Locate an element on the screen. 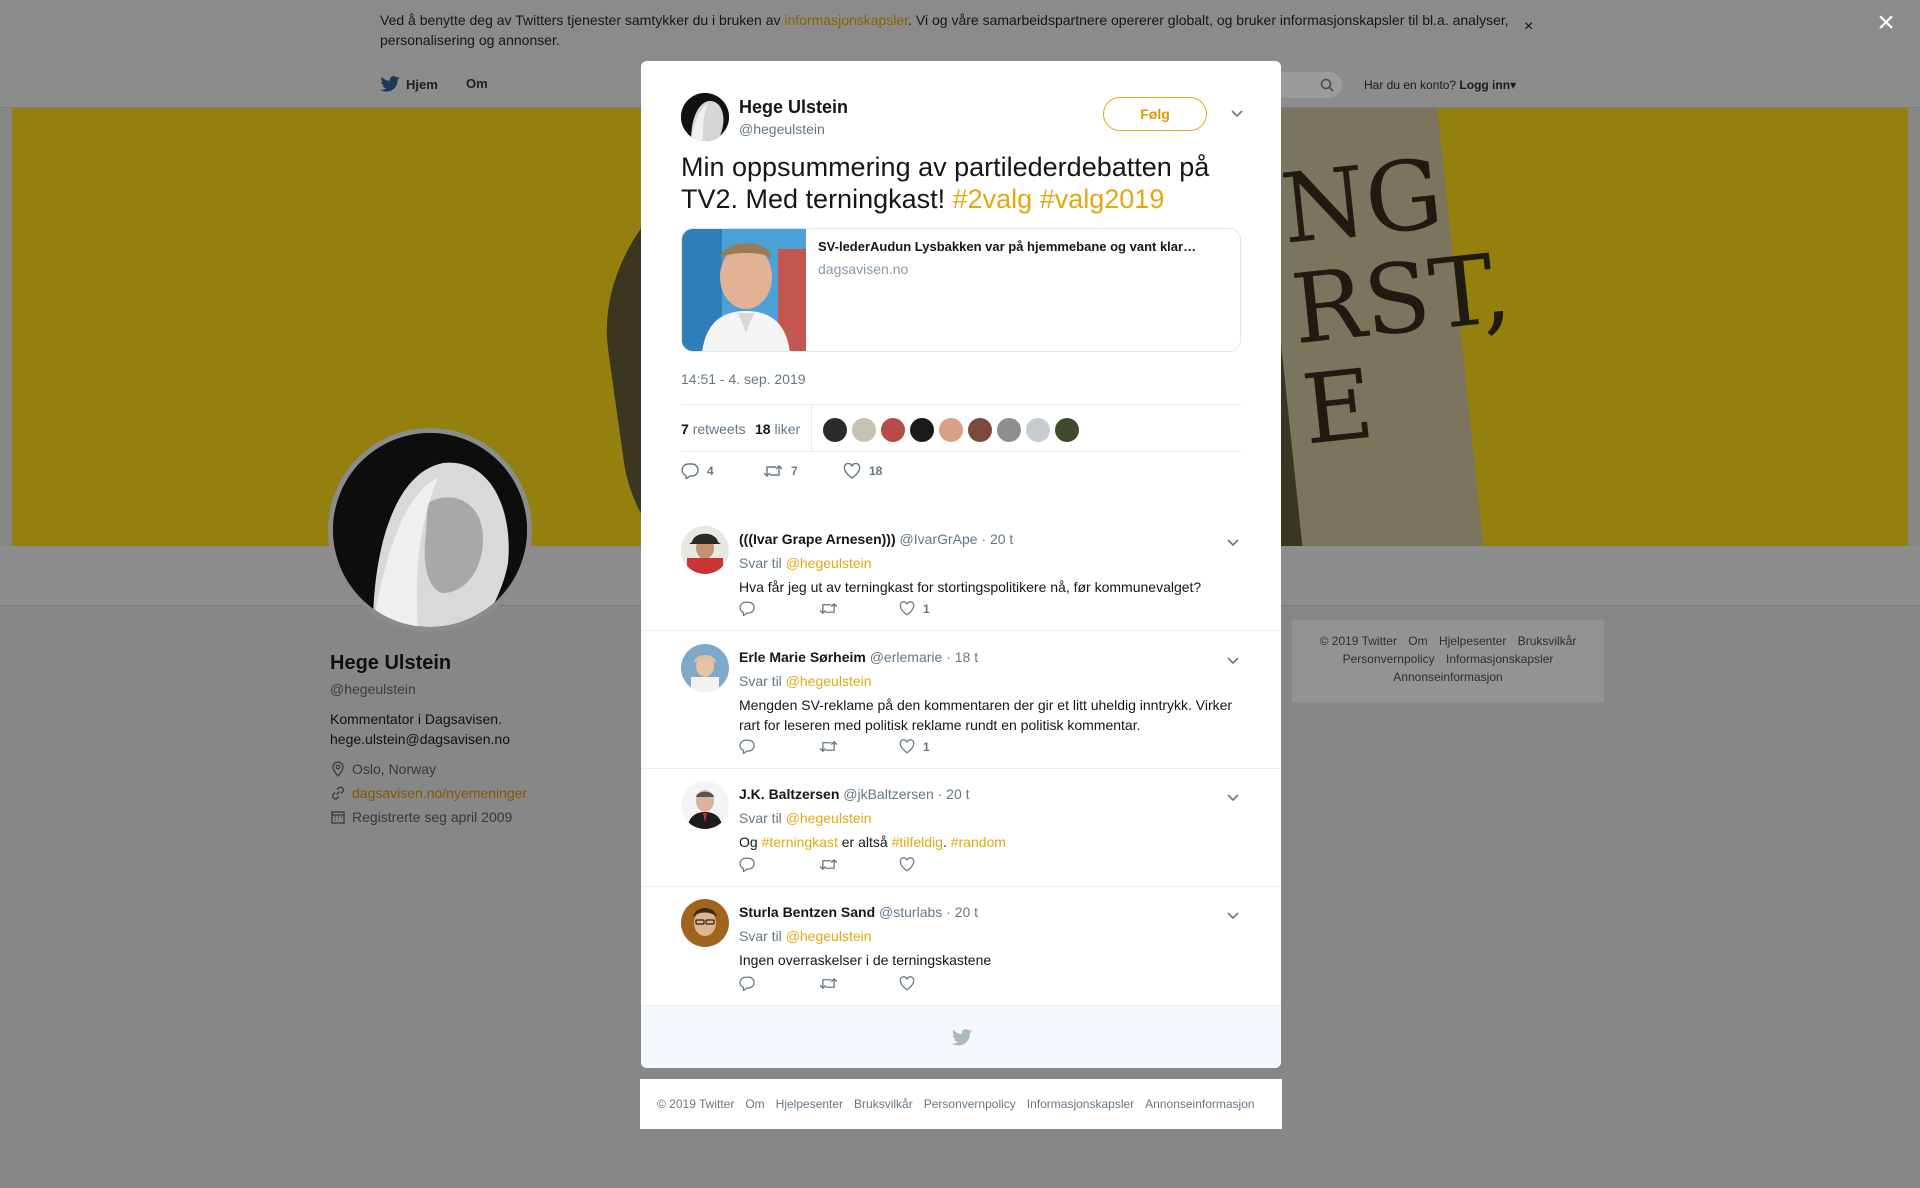 The image size is (1920, 1188). profile-name: Hege Ulstein is located at coordinates (480, 663).